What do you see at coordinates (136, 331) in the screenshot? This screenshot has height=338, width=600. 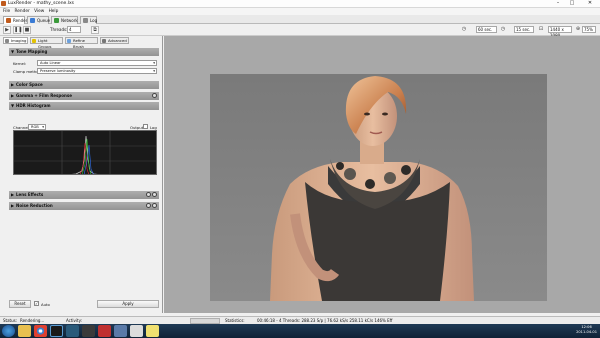 I see `tools-icon` at bounding box center [136, 331].